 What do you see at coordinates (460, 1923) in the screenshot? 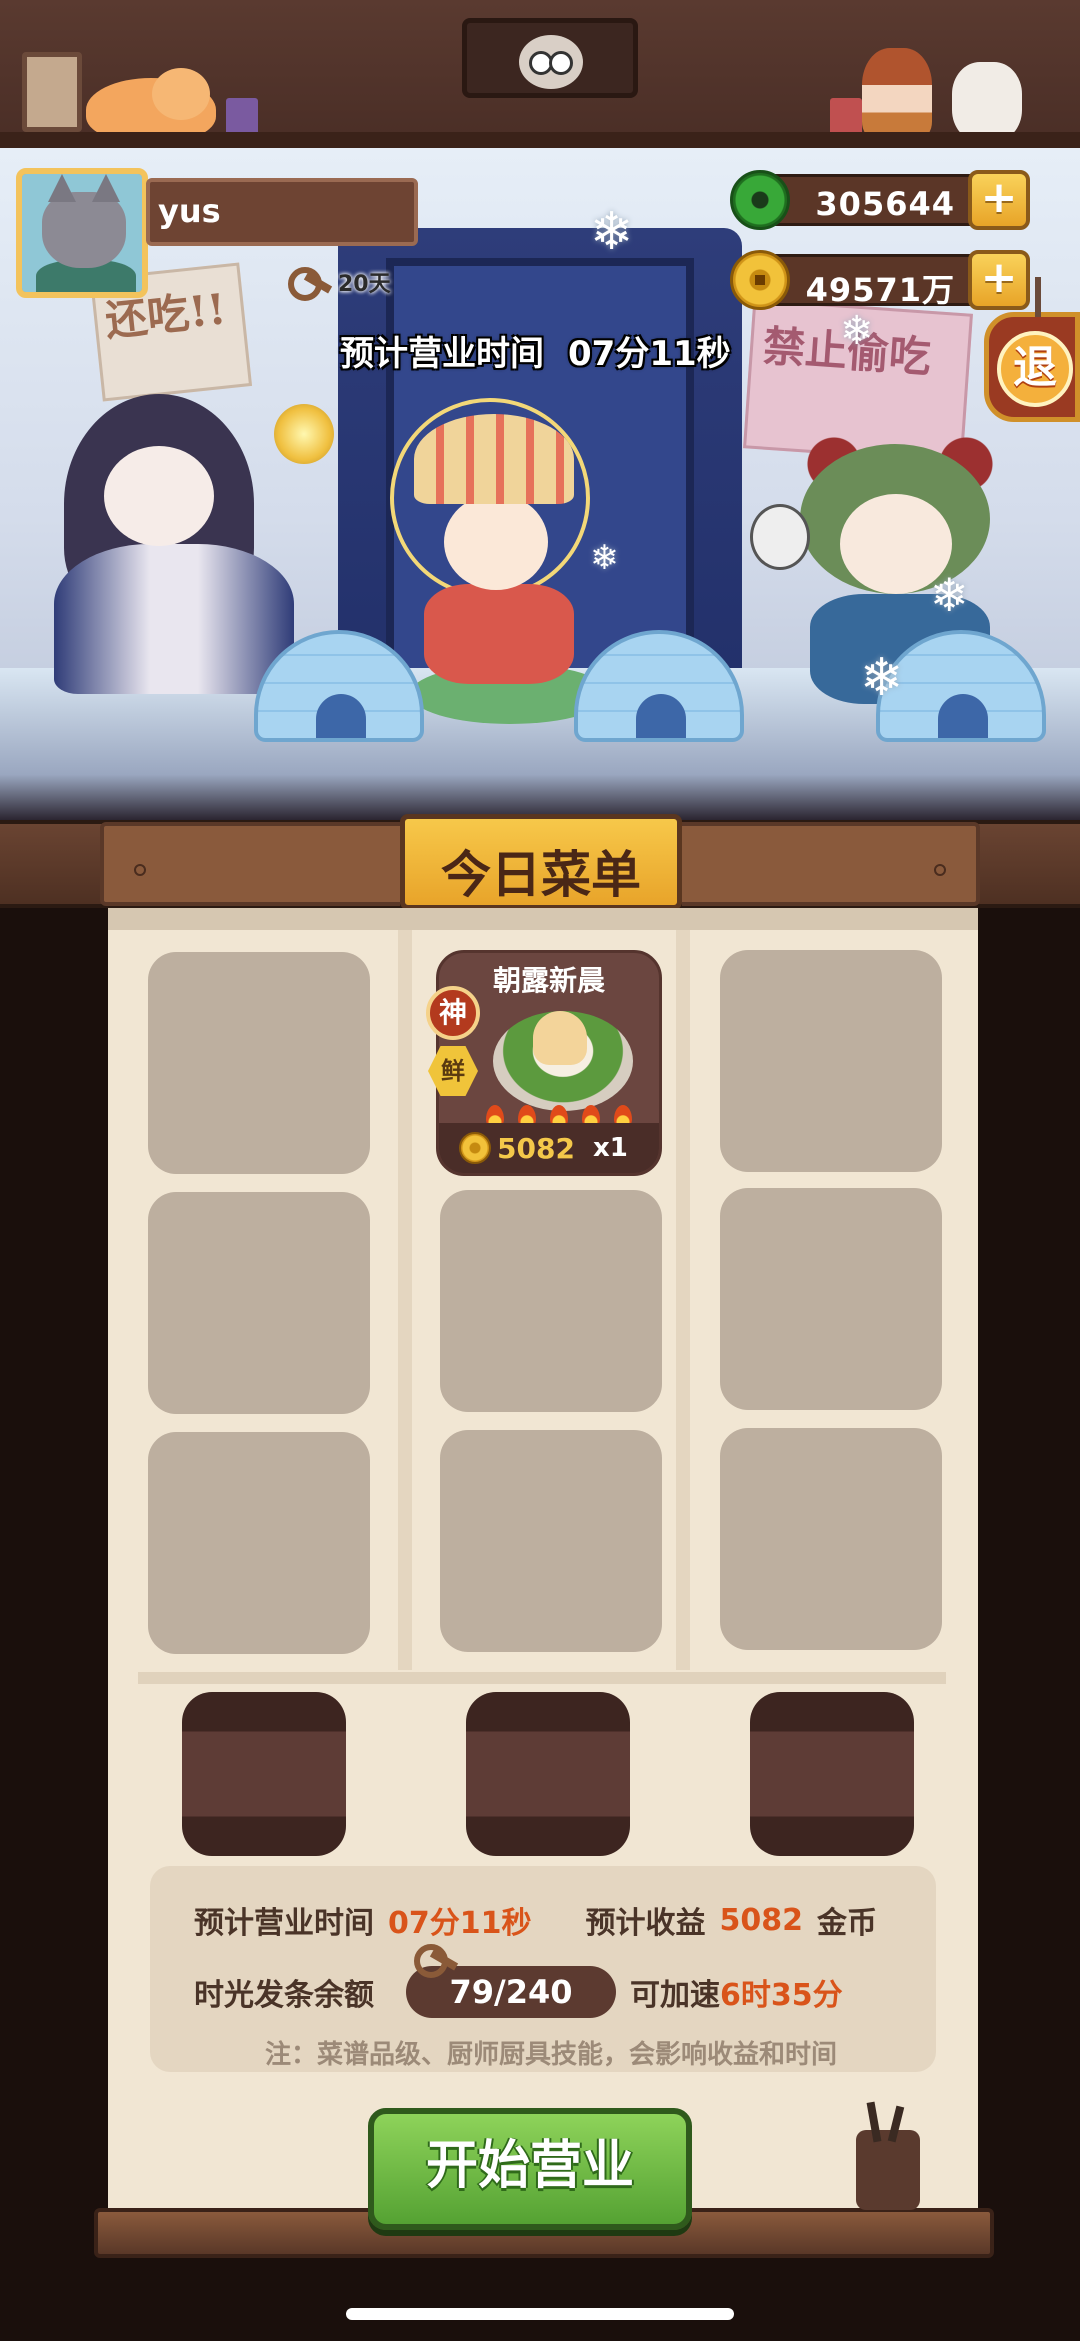
I see `summary-time-value: 07分11秒` at bounding box center [460, 1923].